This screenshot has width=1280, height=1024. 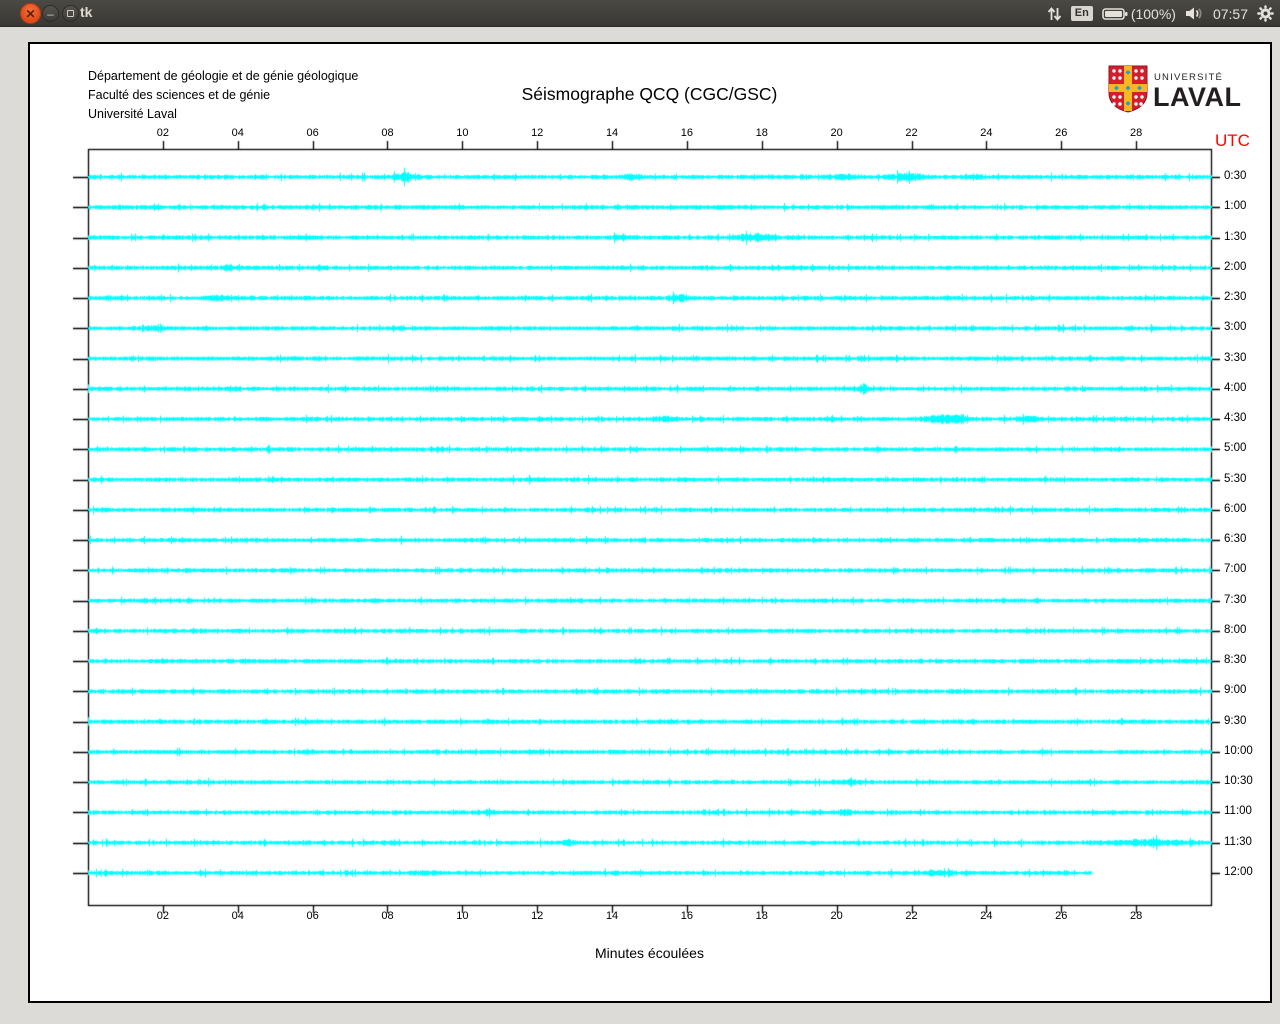 I want to click on maximize-icon, so click(x=70, y=13).